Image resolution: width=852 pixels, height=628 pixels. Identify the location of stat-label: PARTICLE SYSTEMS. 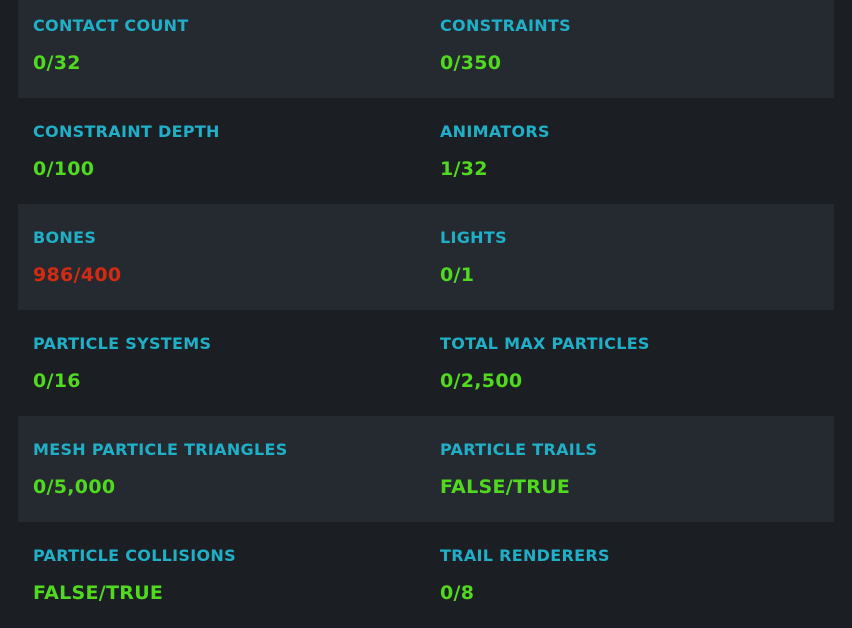
(122, 343).